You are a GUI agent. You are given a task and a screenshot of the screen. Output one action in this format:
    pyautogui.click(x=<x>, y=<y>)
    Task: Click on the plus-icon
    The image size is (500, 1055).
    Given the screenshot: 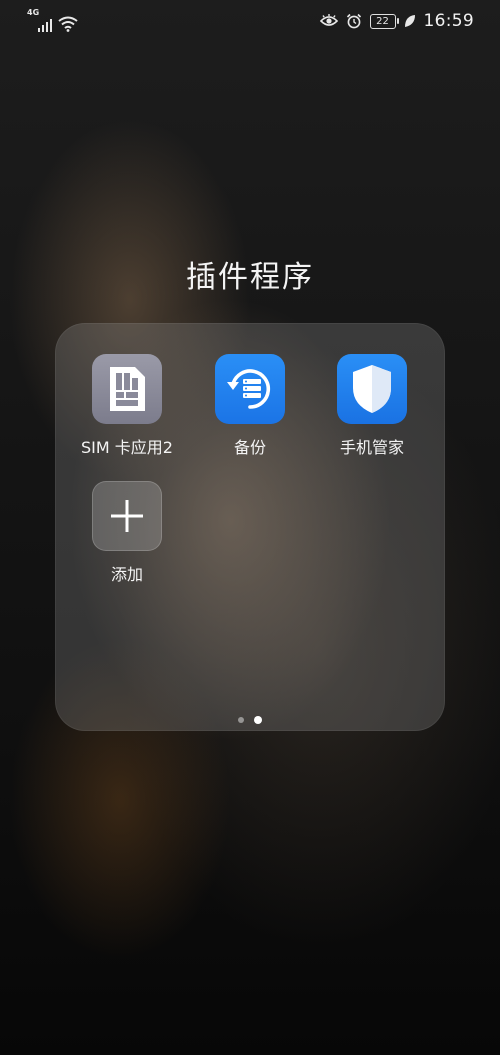 What is the action you would take?
    pyautogui.click(x=127, y=516)
    